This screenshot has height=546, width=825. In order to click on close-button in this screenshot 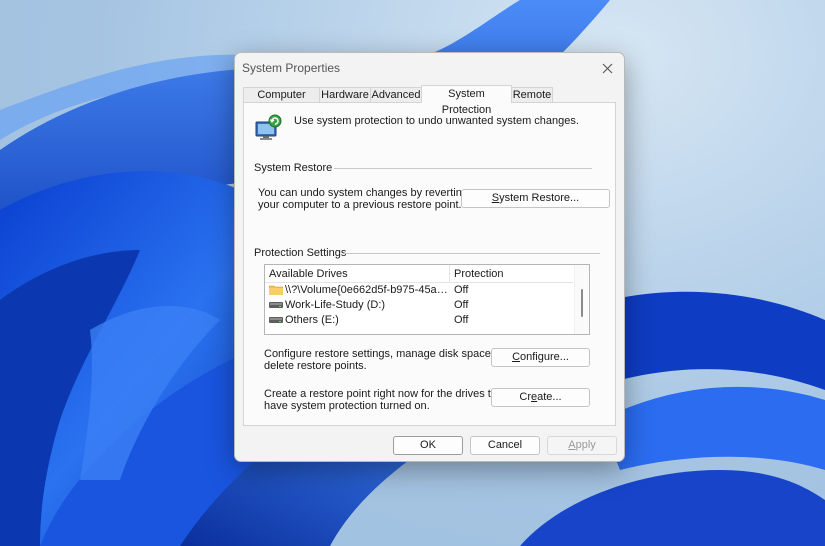, I will do `click(607, 68)`.